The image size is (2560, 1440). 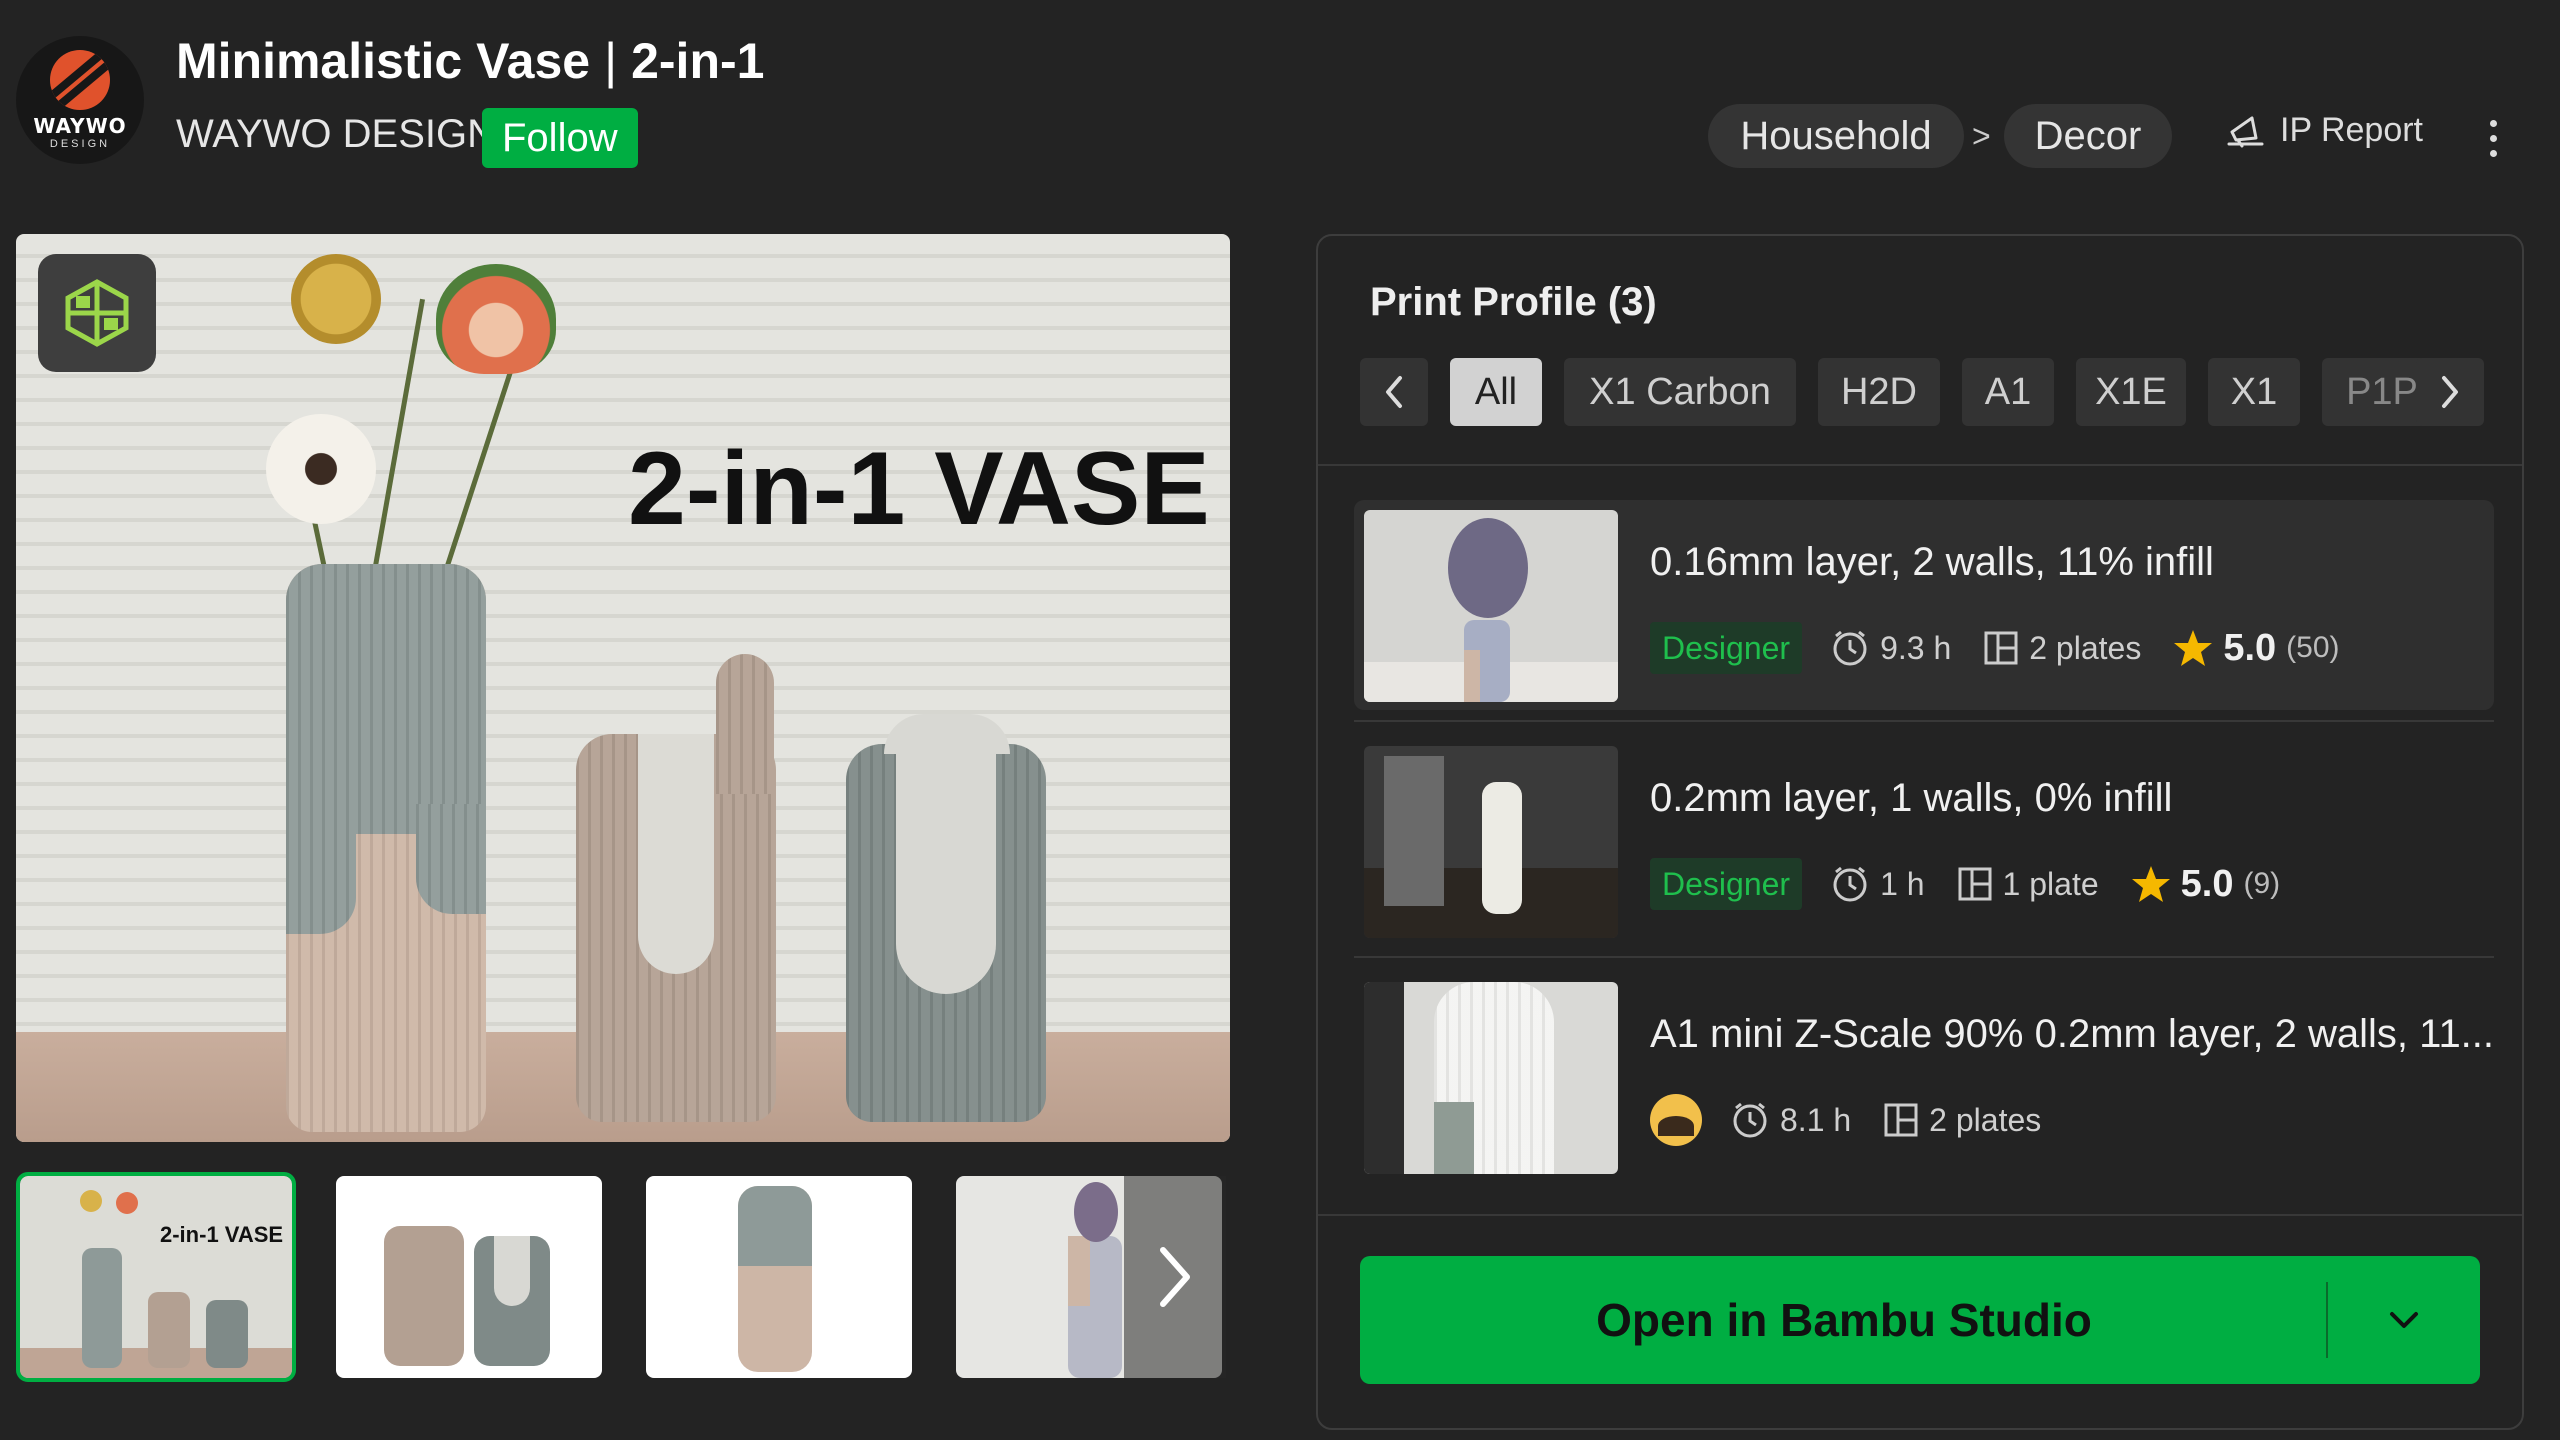 I want to click on tab-all: All, so click(x=1496, y=392).